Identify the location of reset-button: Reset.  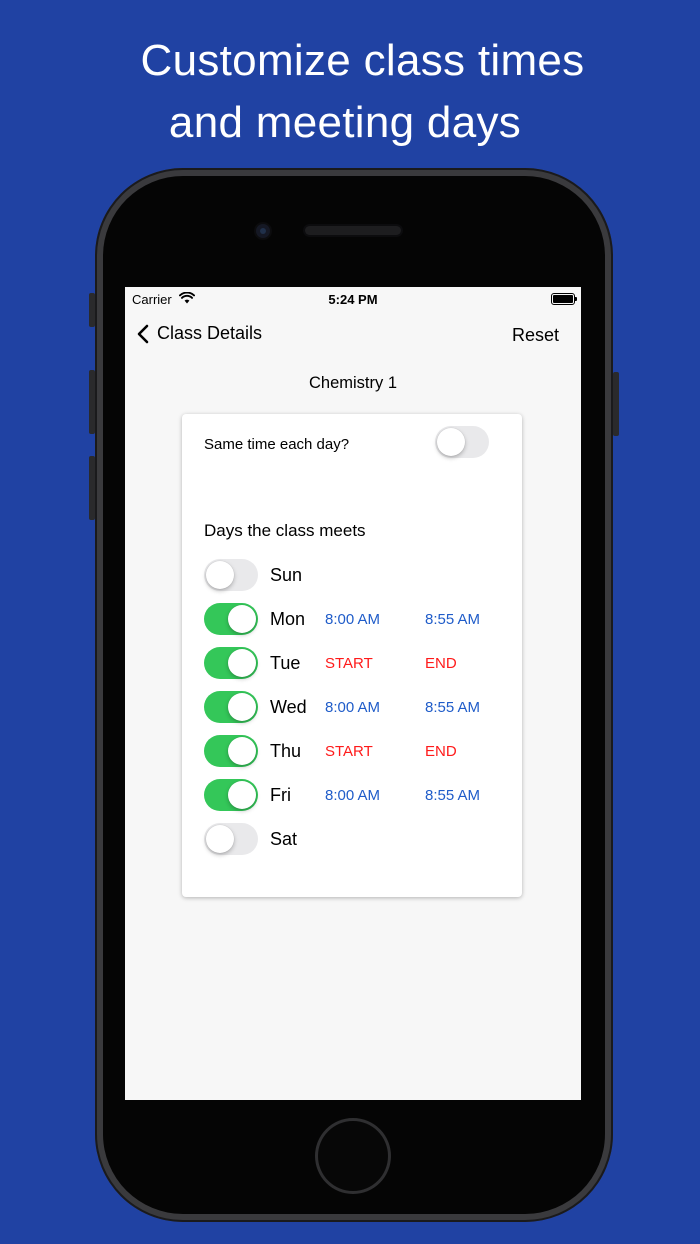
(535, 335).